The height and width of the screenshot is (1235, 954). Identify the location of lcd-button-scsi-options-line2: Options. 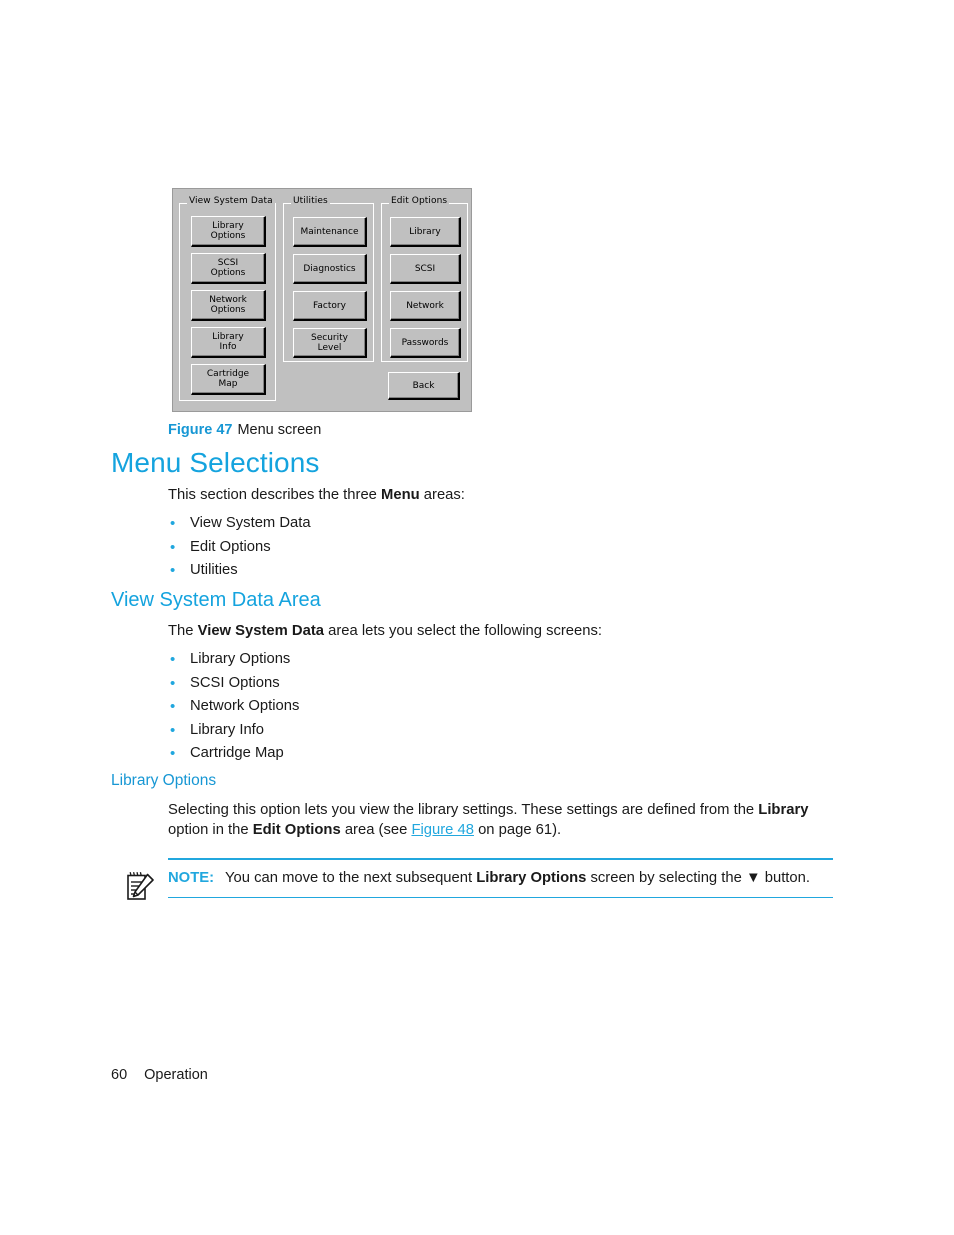
(228, 273).